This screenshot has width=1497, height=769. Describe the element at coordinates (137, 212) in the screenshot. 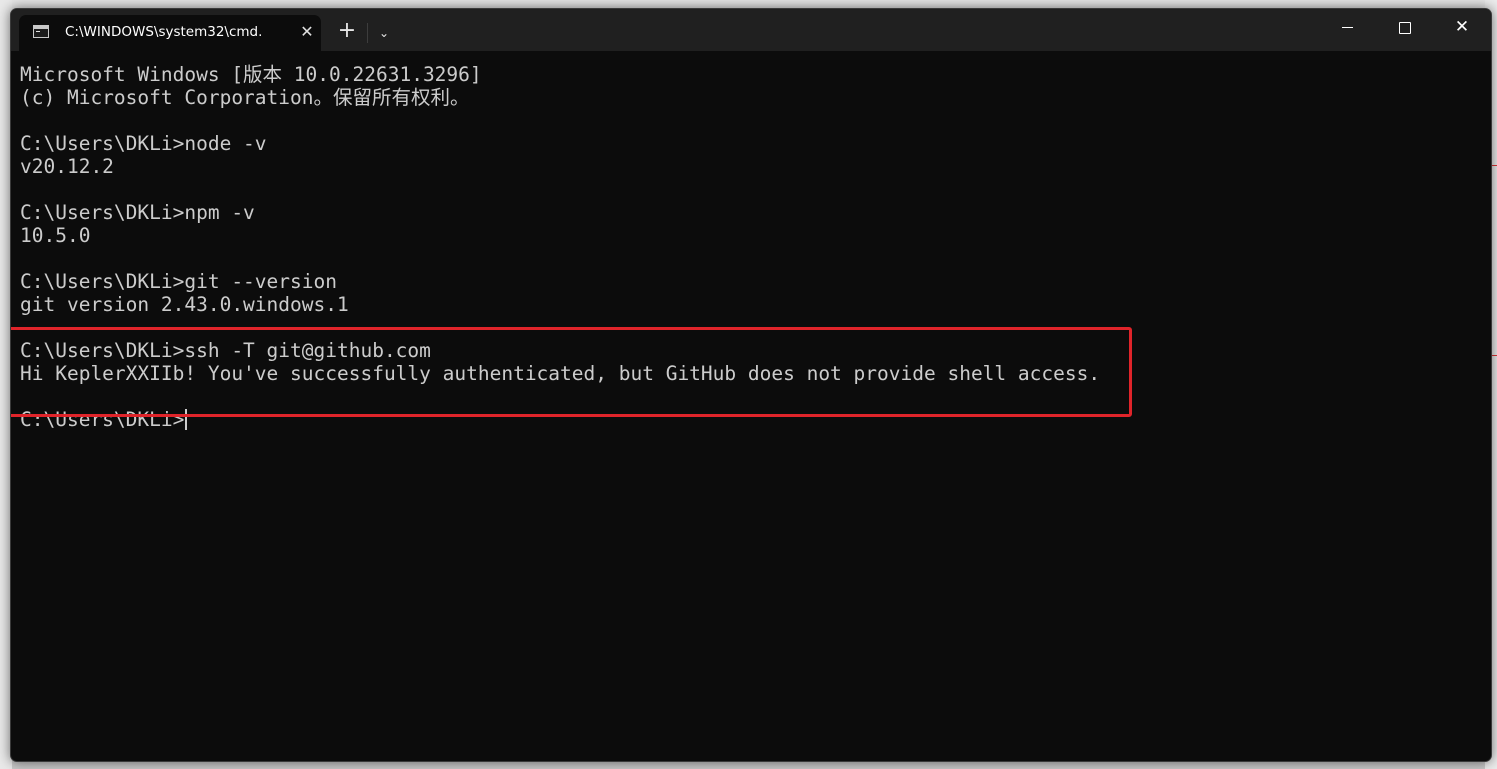

I see `terminal-line: C:\Users\DKLi>npm -v` at that location.